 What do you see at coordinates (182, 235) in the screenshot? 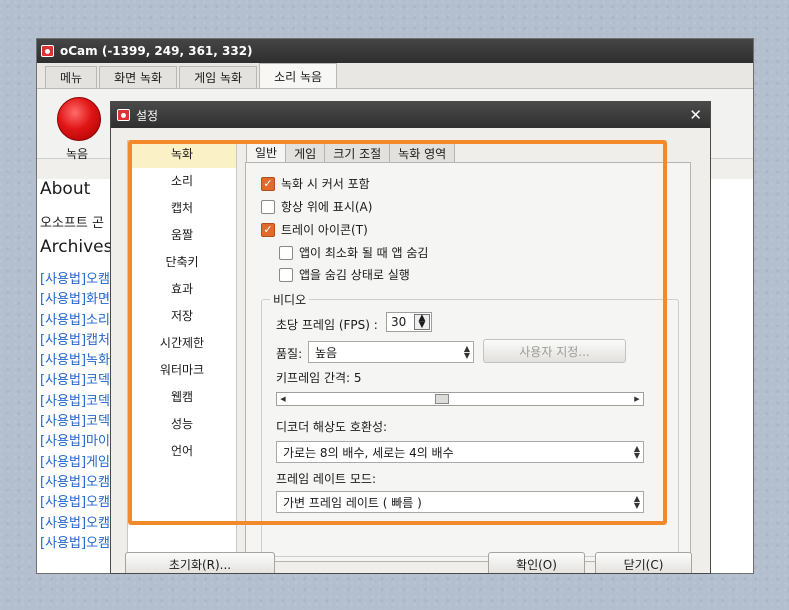
I see `category-gif: 움짤` at bounding box center [182, 235].